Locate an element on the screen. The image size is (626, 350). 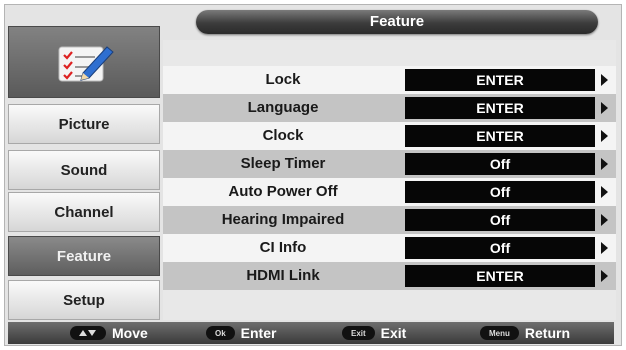
setting-row-hearing-impaired: Hearing Impaired Off is located at coordinates (389, 220).